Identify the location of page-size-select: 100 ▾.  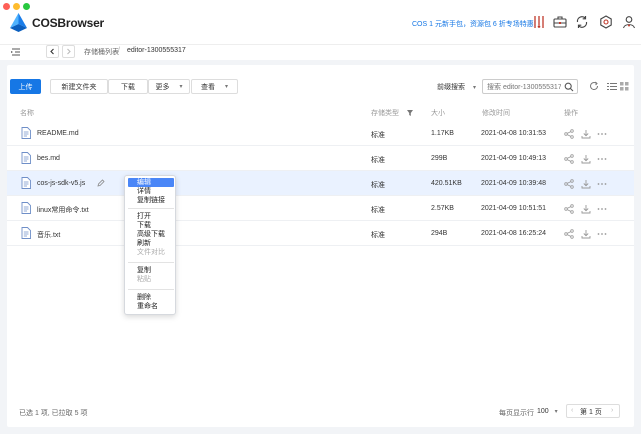
(547, 411).